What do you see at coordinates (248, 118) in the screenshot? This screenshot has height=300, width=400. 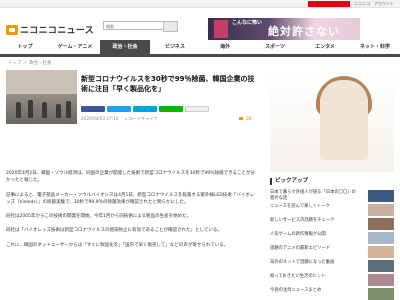 I see `comment-count: 36` at bounding box center [248, 118].